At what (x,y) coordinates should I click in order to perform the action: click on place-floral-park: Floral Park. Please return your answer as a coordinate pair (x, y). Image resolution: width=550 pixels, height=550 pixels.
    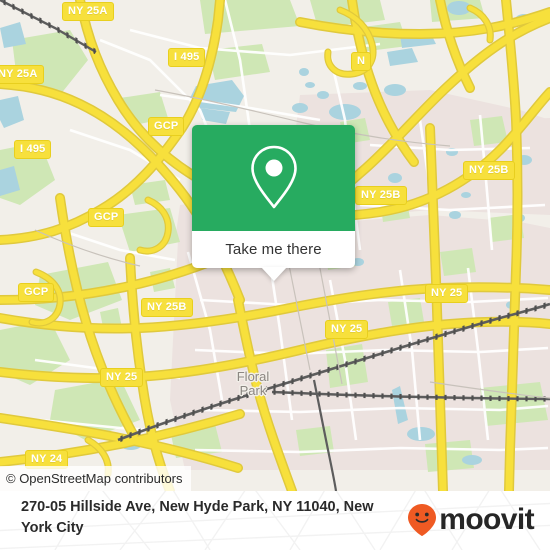
    Looking at the image, I should click on (253, 384).